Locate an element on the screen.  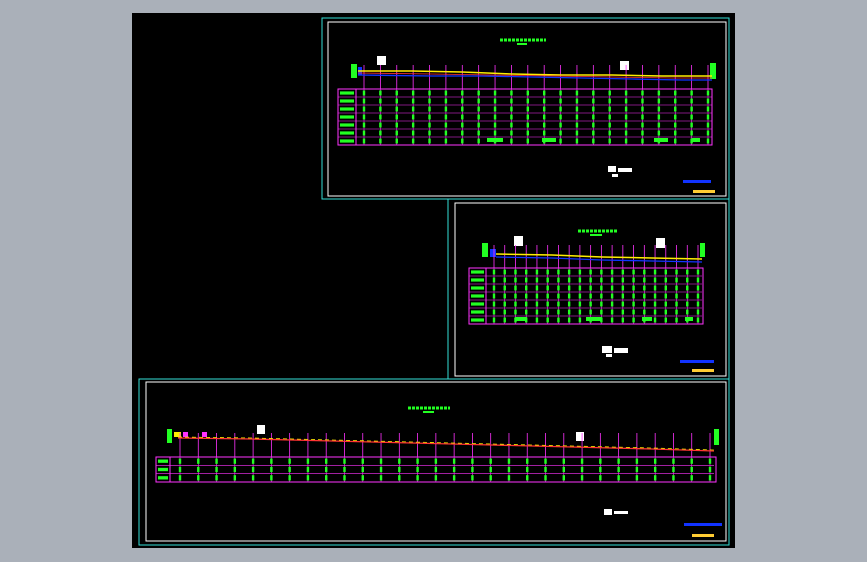
sheet-2-title-block is located at coordinates (703, 370).